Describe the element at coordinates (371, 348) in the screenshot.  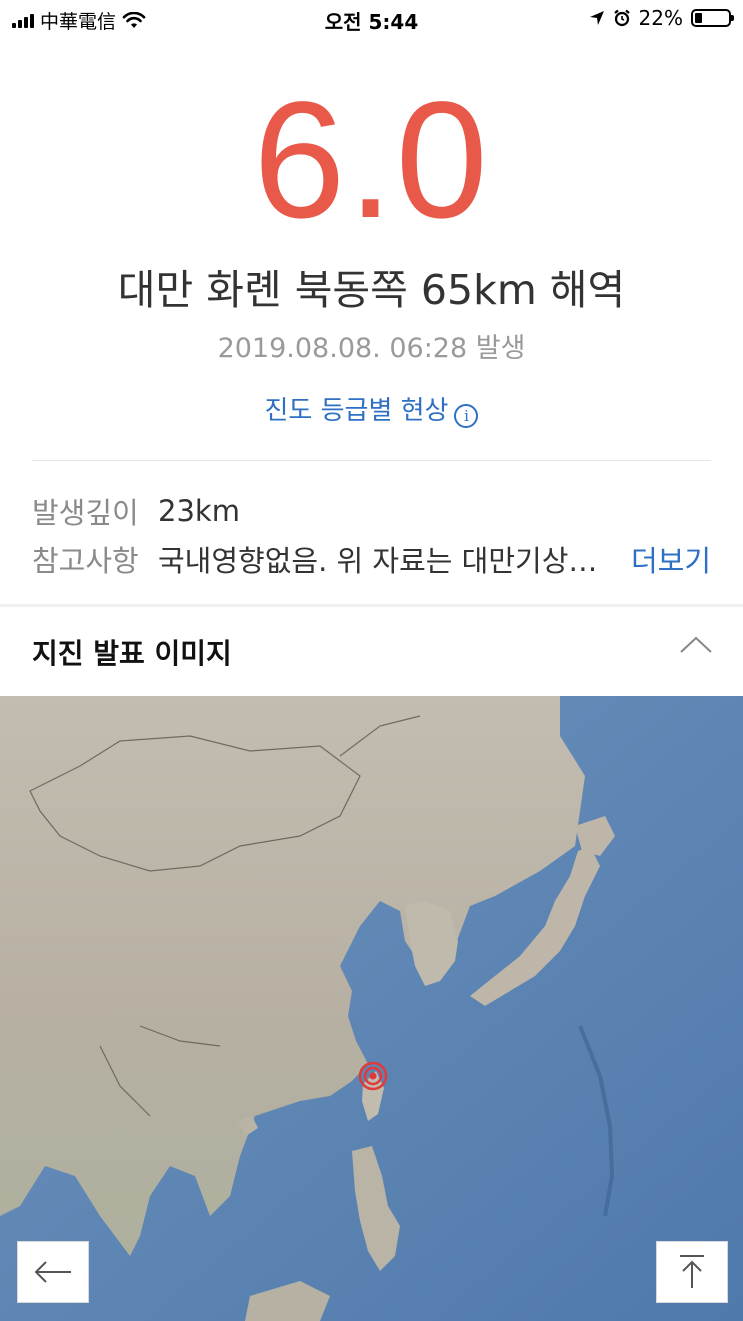
I see `occurred-time: 2019.08.08. 06:28 발생` at that location.